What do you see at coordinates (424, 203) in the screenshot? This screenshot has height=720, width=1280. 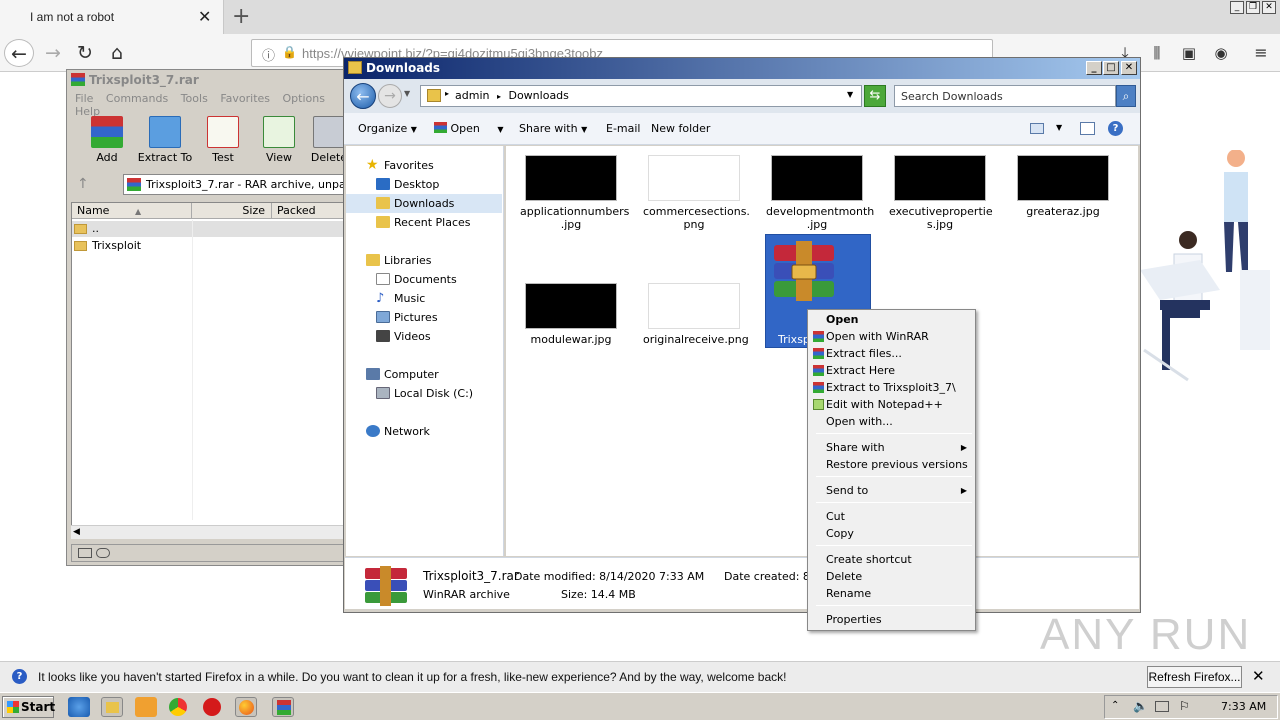 I see `nav-downloads: Downloads` at bounding box center [424, 203].